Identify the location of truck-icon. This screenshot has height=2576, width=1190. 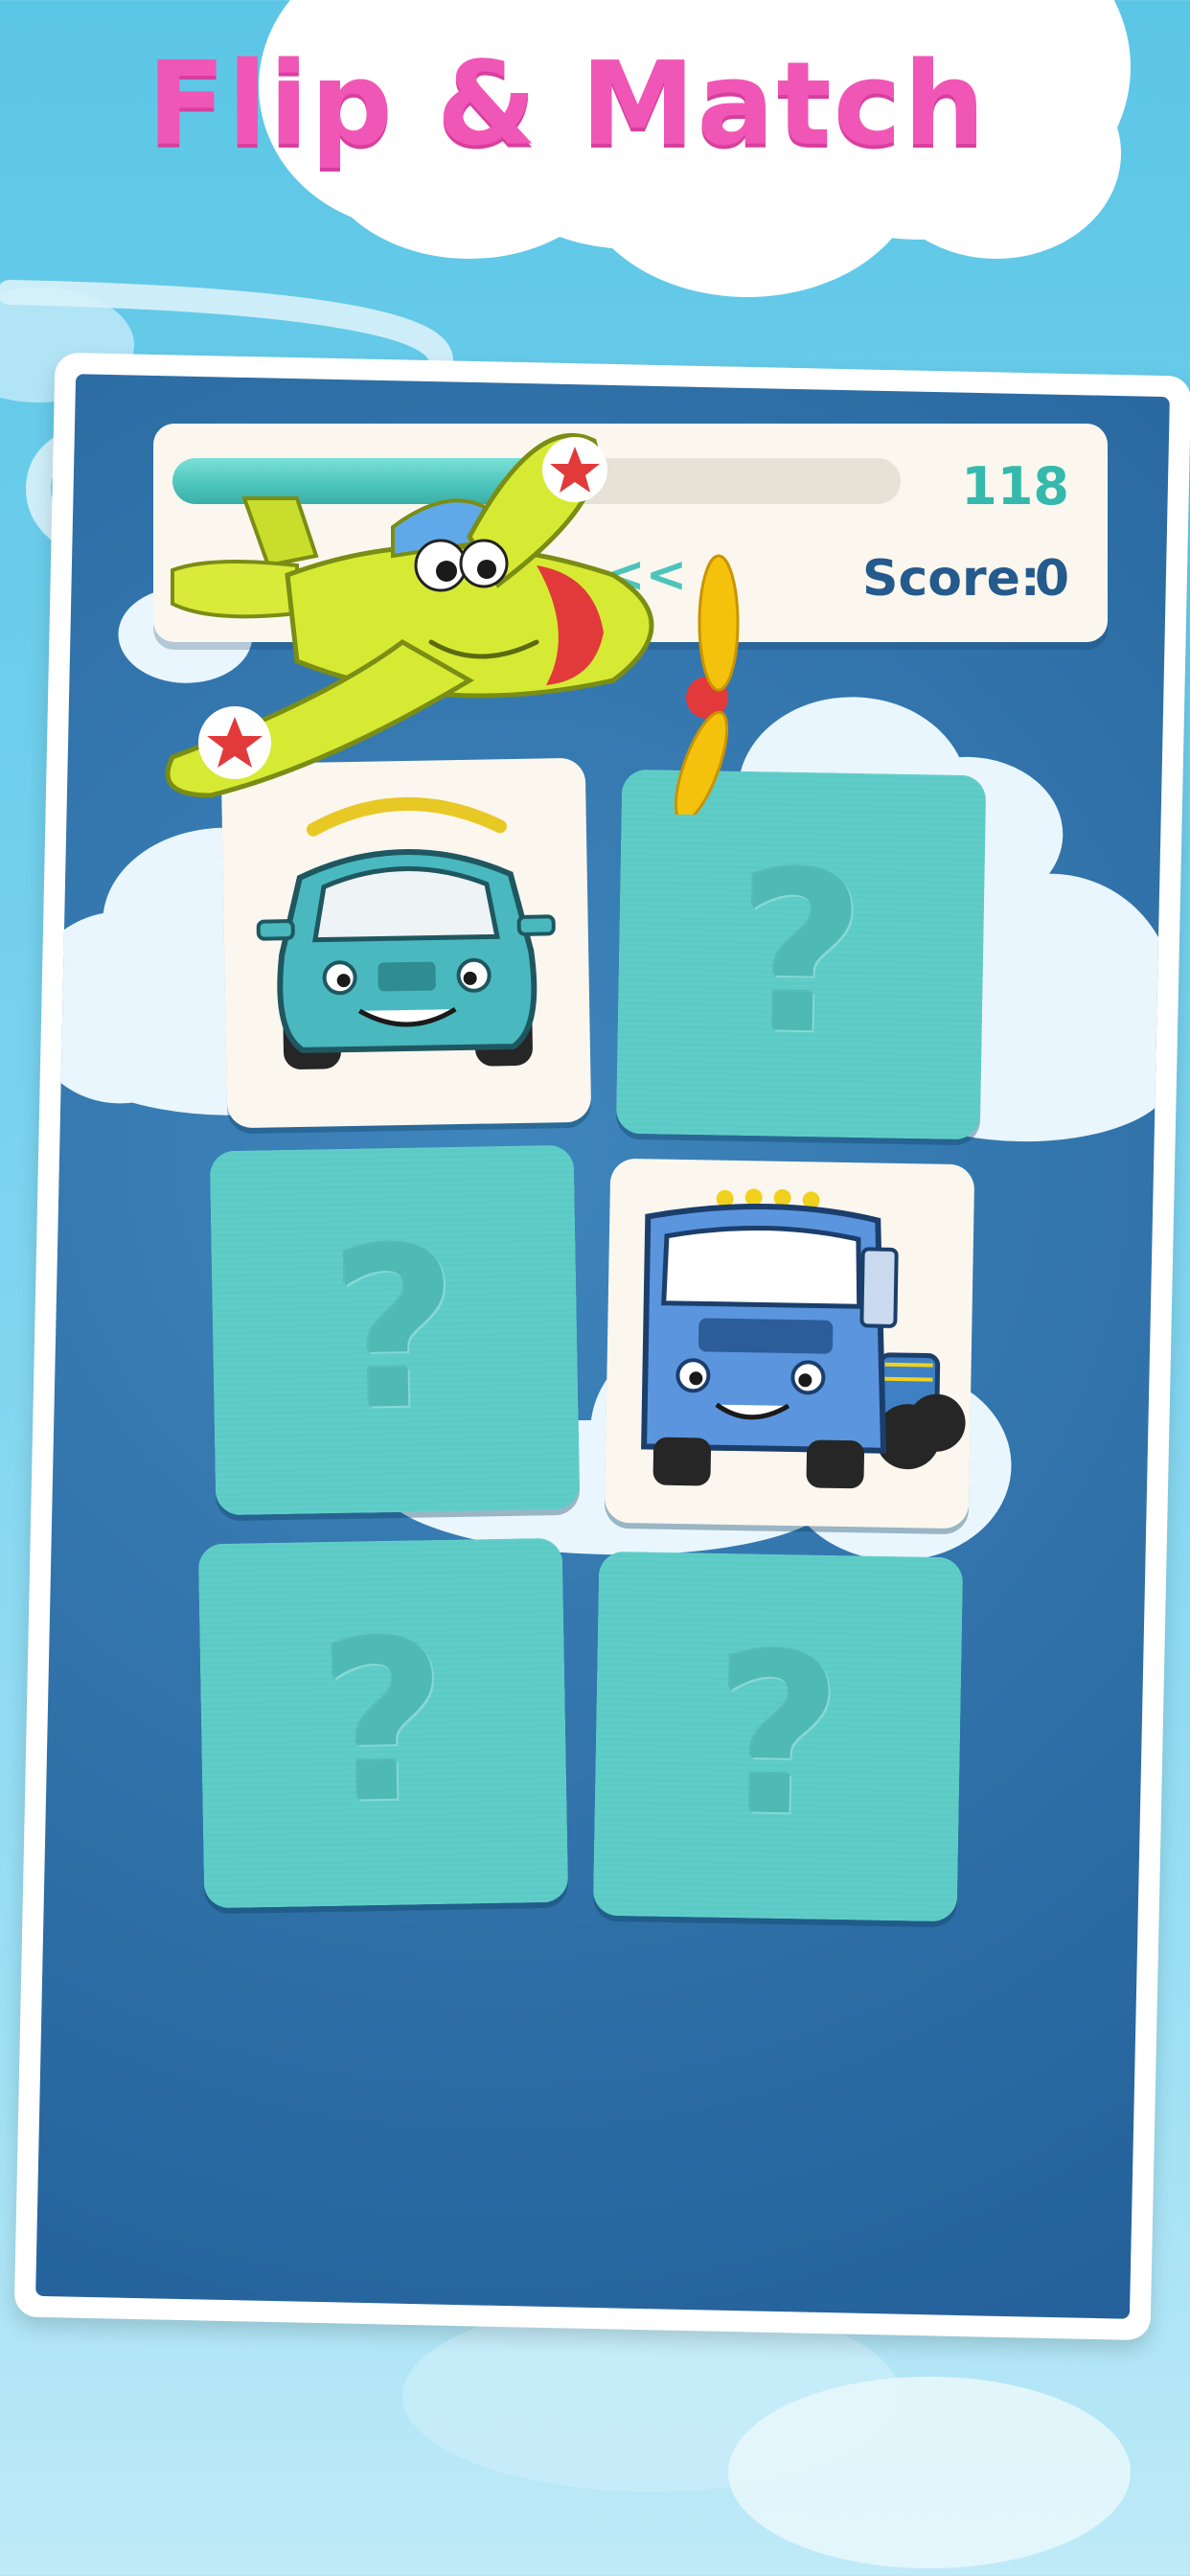
(804, 1338).